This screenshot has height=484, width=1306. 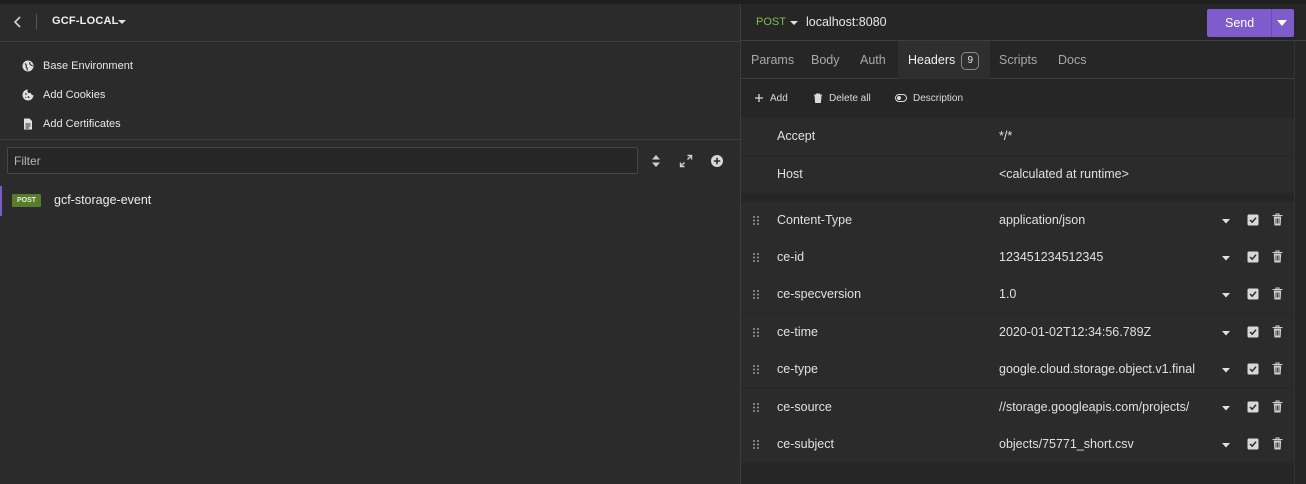 I want to click on scrollbar-track, so click(x=1300, y=262).